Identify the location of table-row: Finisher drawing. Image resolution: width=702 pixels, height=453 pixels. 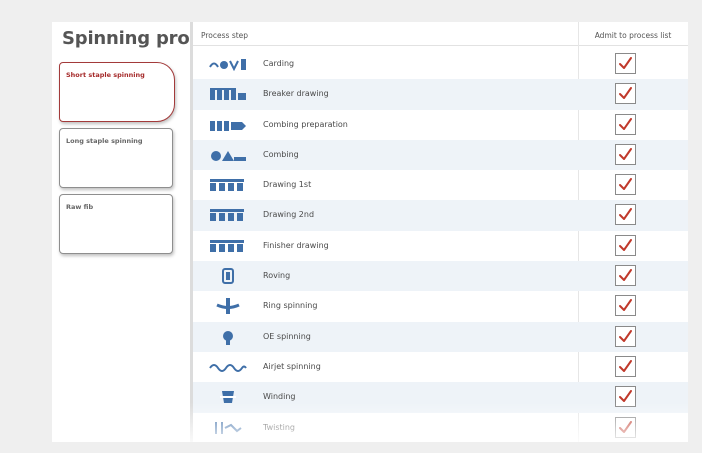
(440, 246).